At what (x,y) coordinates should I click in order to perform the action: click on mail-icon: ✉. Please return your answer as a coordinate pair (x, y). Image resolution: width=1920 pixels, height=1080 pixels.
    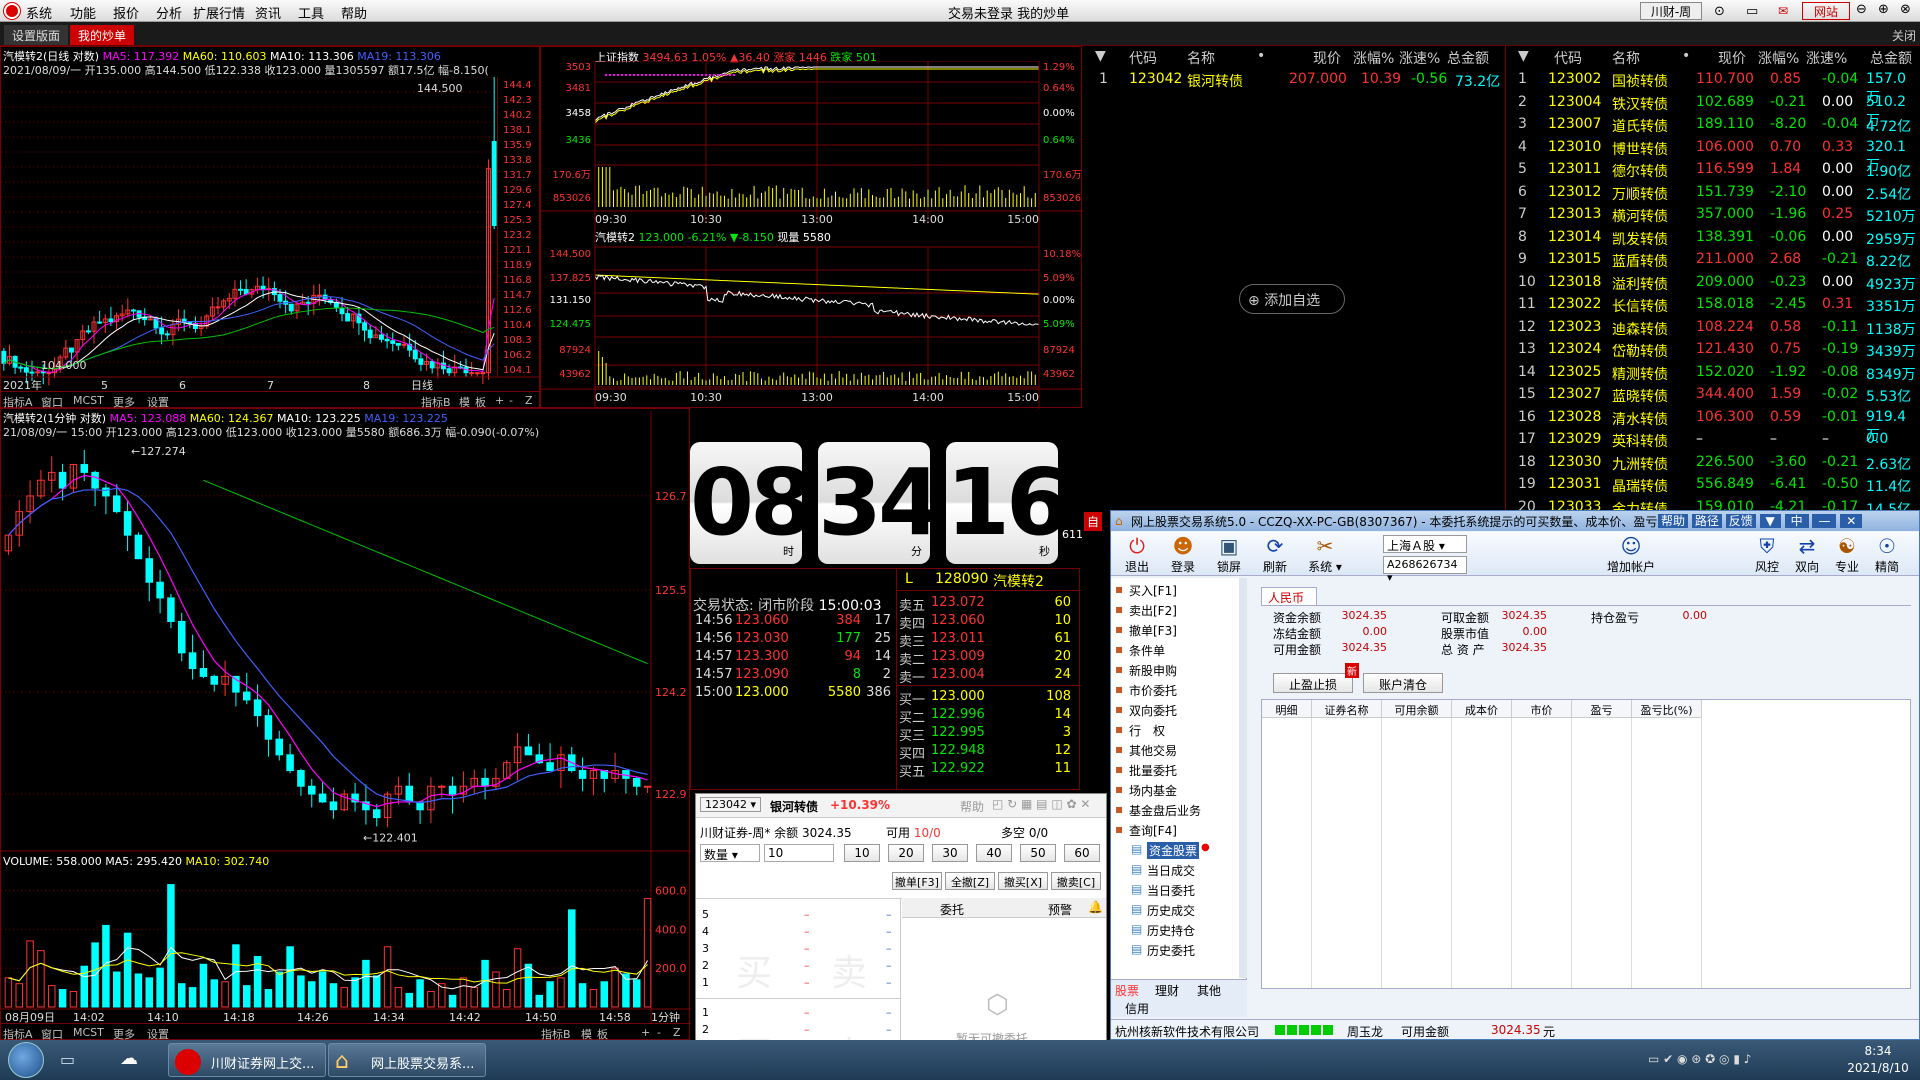
    Looking at the image, I should click on (1783, 11).